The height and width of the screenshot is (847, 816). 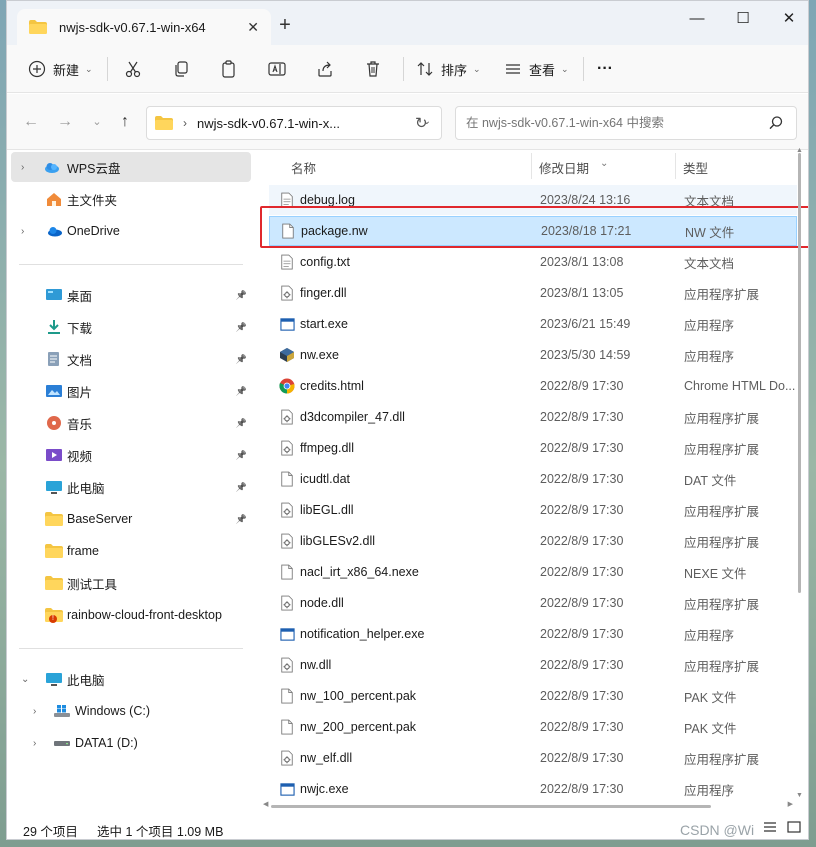 I want to click on view-button: 查看 ⌄, so click(x=536, y=69).